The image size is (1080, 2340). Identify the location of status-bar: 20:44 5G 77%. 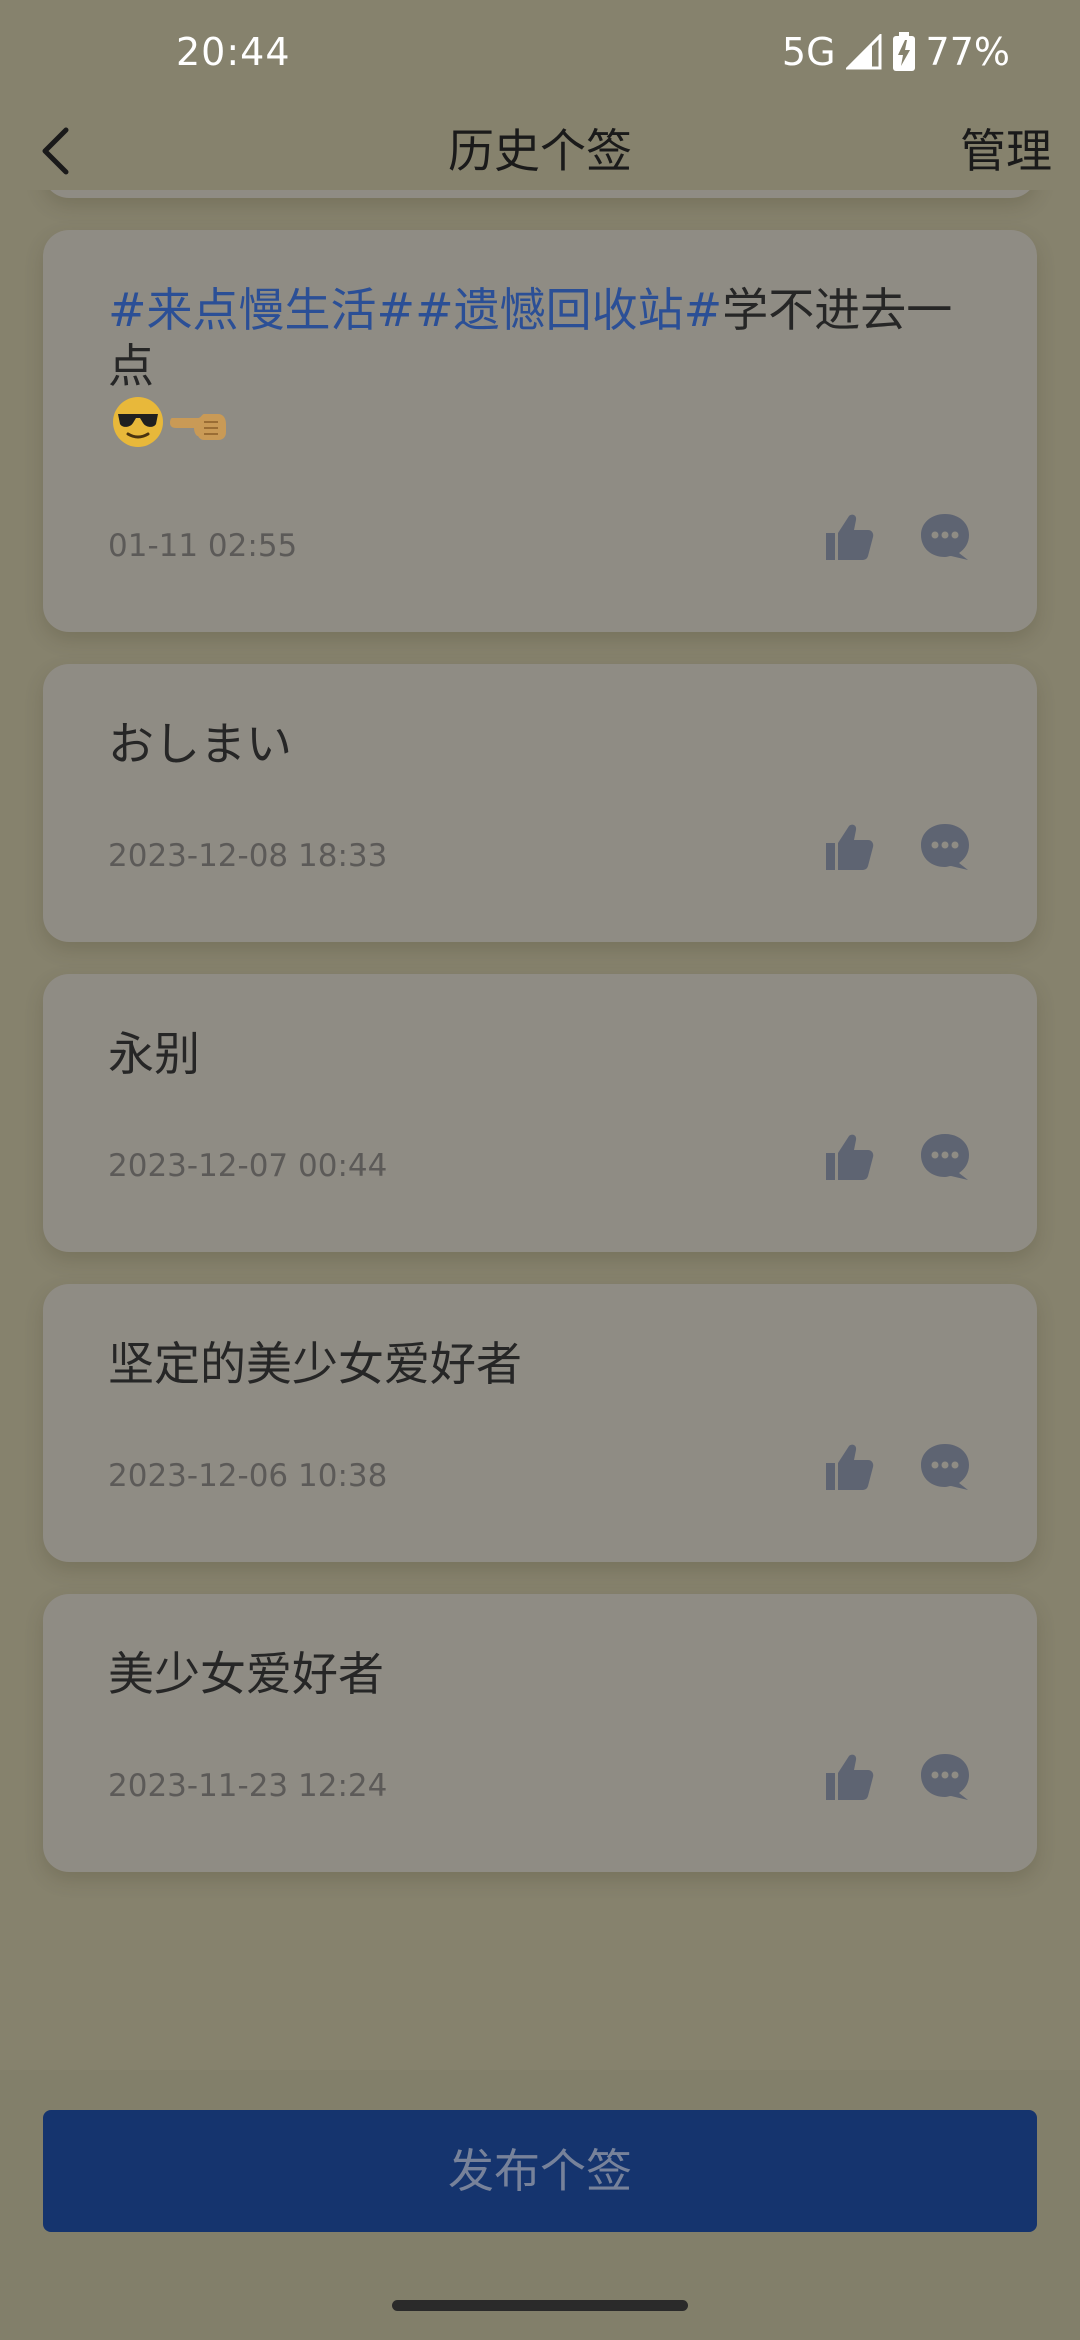
(540, 56).